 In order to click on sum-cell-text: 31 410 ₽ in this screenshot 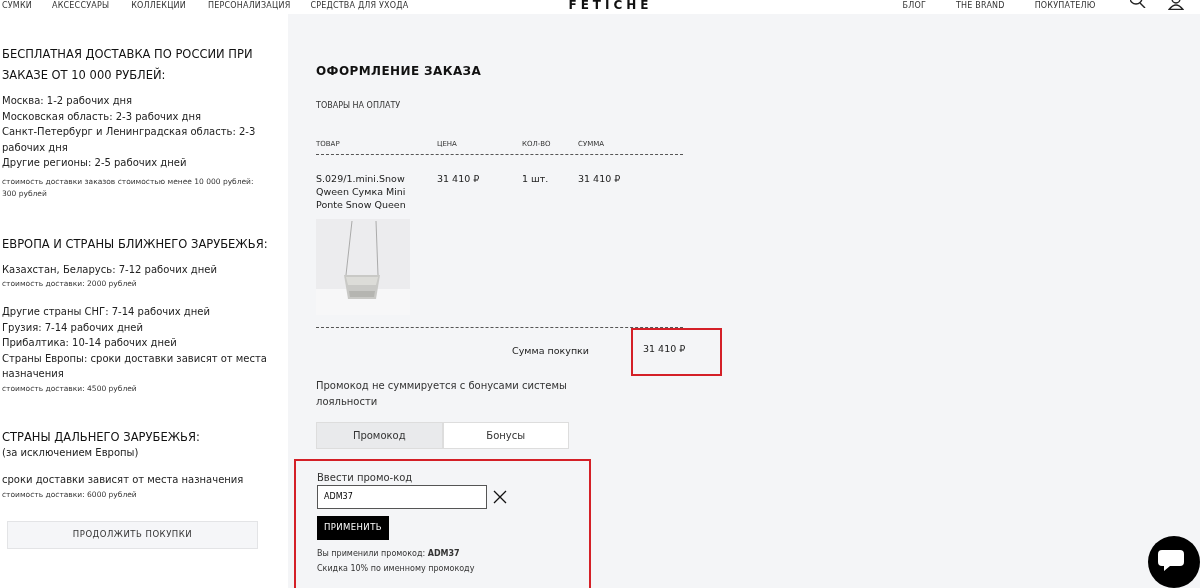, I will do `click(599, 178)`.